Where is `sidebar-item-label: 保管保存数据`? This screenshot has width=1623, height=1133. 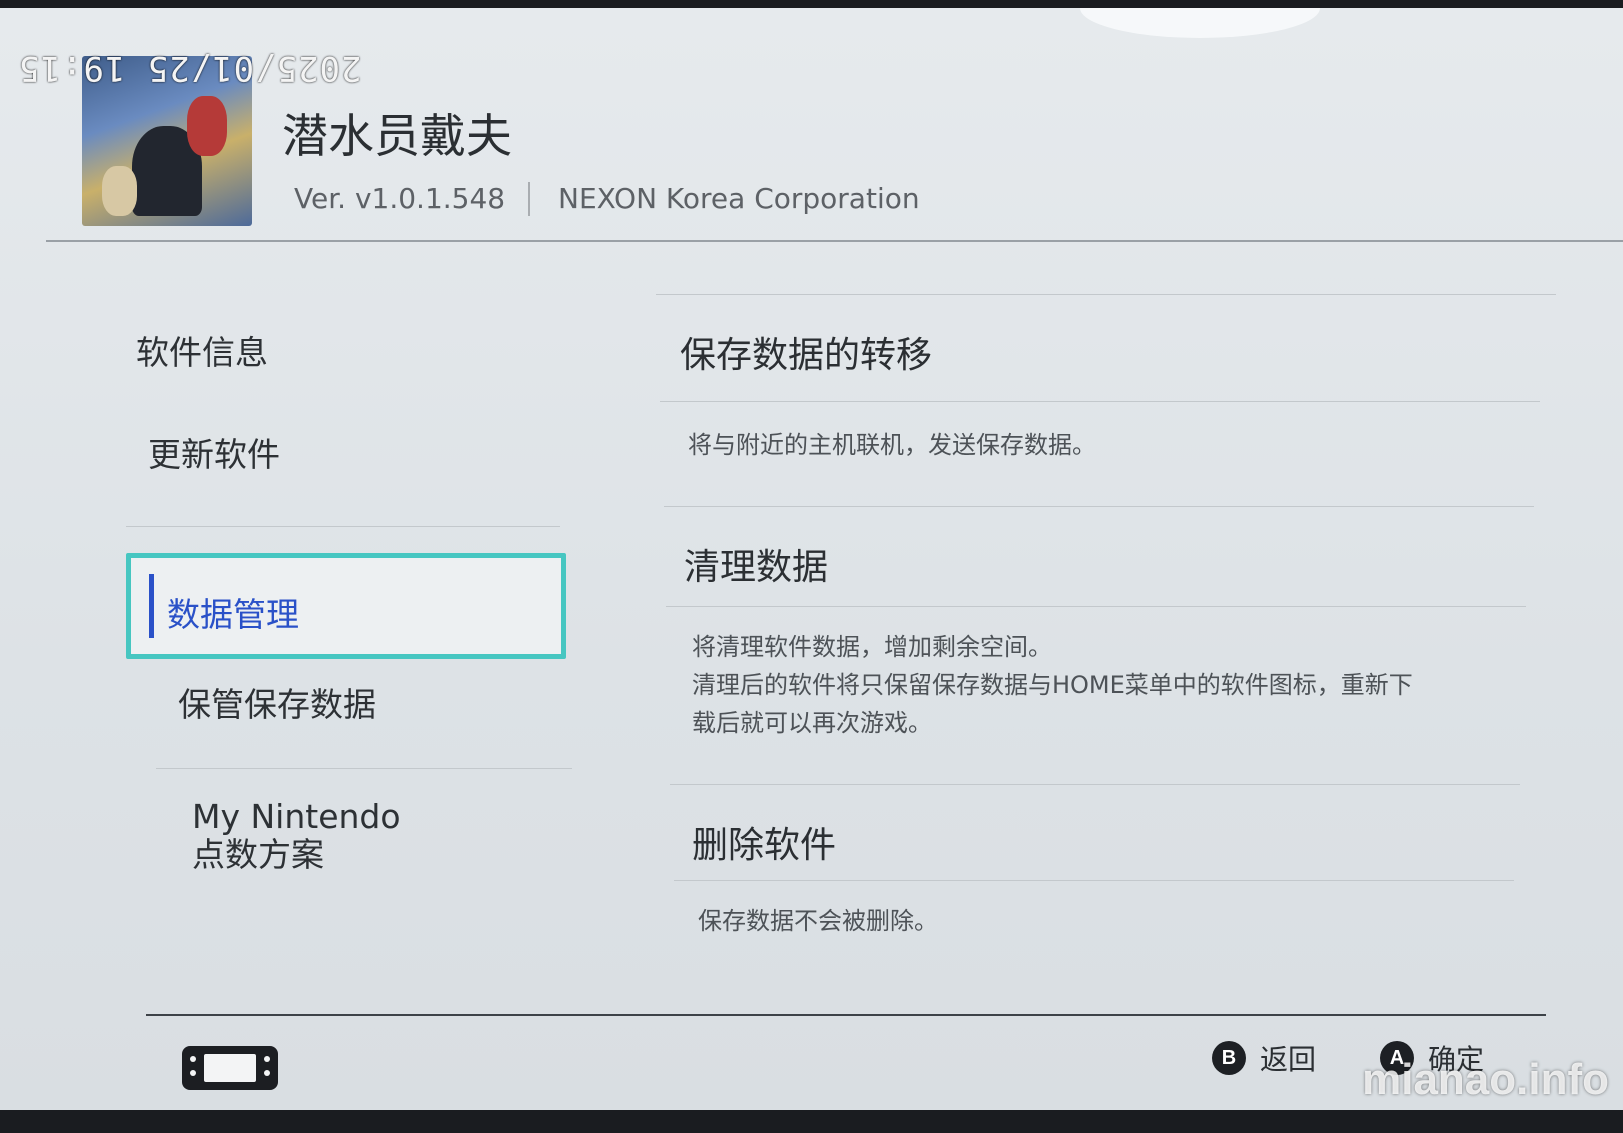
sidebar-item-label: 保管保存数据 is located at coordinates (277, 704).